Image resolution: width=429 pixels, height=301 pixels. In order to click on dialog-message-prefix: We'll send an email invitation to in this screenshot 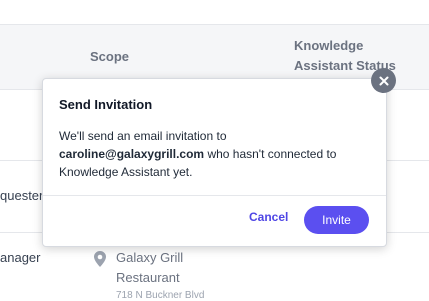, I will do `click(143, 136)`.